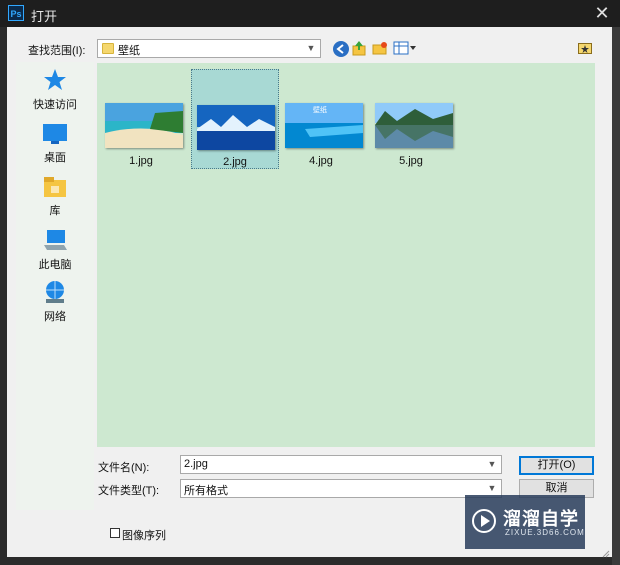 The height and width of the screenshot is (565, 620). What do you see at coordinates (321, 161) in the screenshot?
I see `file-name: 4.jpg` at bounding box center [321, 161].